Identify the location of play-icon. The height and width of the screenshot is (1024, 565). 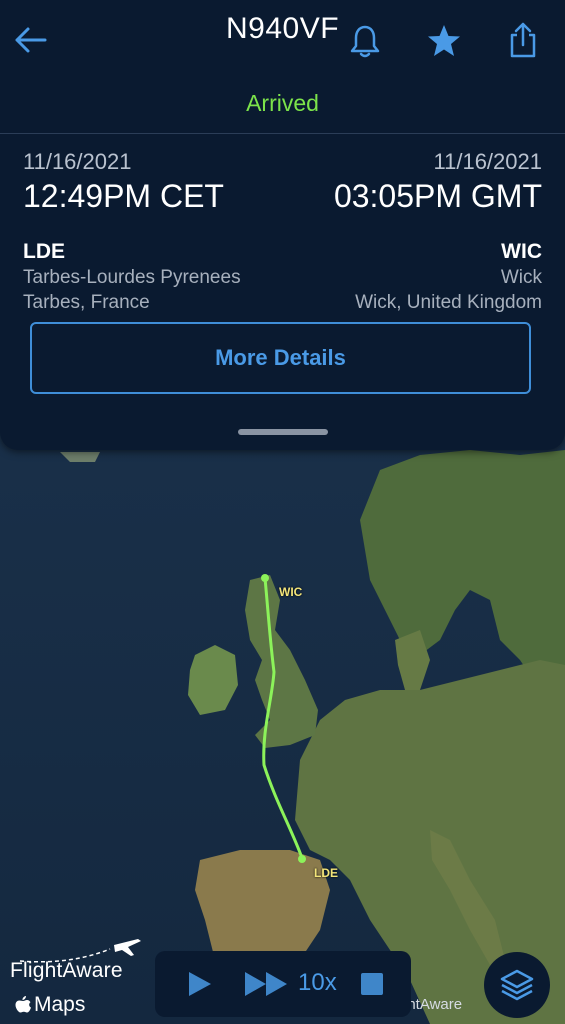
(200, 984).